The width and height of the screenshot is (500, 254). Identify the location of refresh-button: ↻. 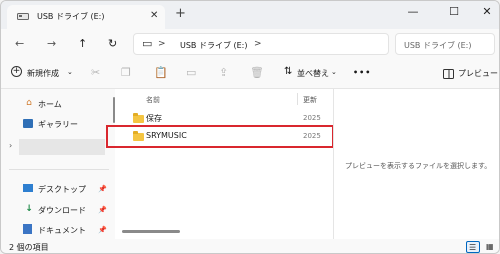
(112, 43).